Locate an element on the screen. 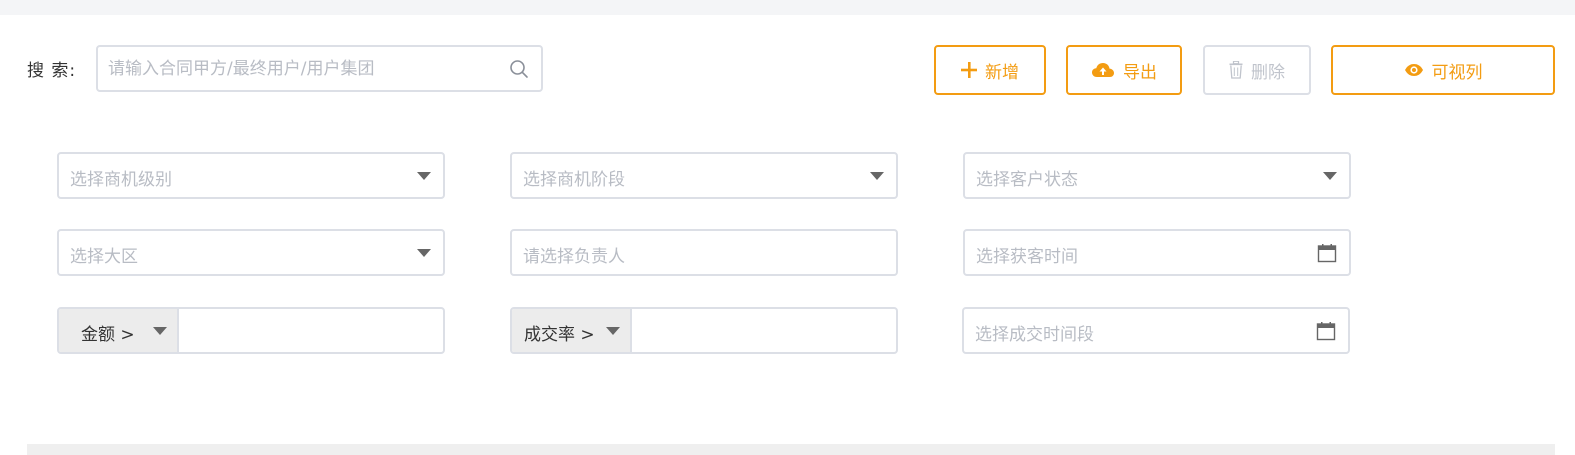  export-button-label: 导出 is located at coordinates (1140, 72).